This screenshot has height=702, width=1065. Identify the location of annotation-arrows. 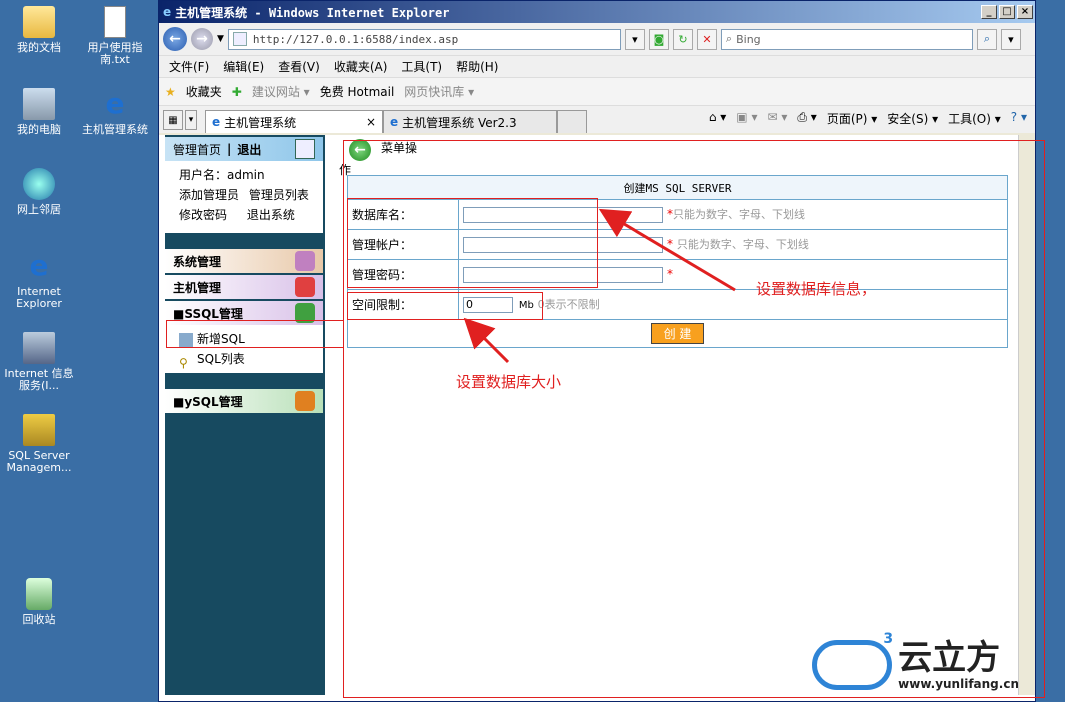
(599, 286).